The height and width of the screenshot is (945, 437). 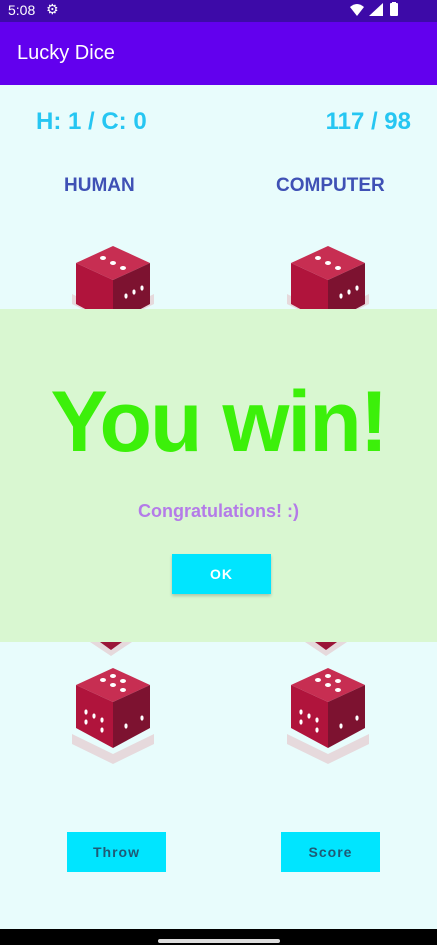 What do you see at coordinates (219, 941) in the screenshot?
I see `home-gesture-handle` at bounding box center [219, 941].